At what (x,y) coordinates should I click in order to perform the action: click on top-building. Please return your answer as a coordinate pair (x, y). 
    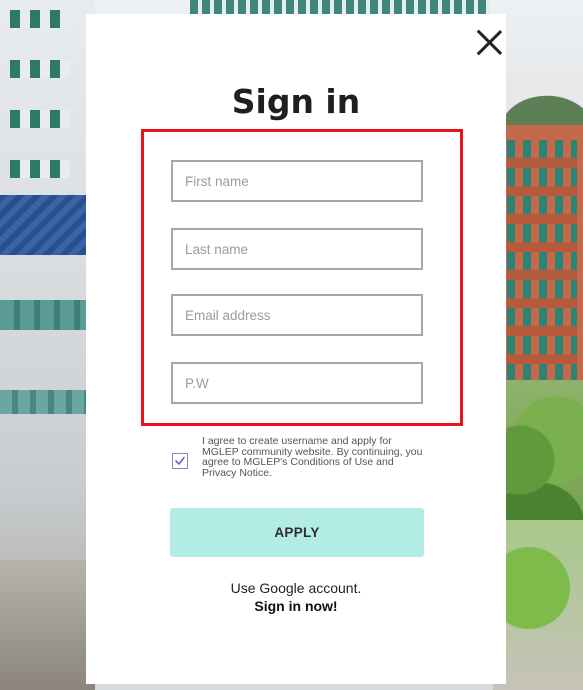
    Looking at the image, I should click on (340, 7).